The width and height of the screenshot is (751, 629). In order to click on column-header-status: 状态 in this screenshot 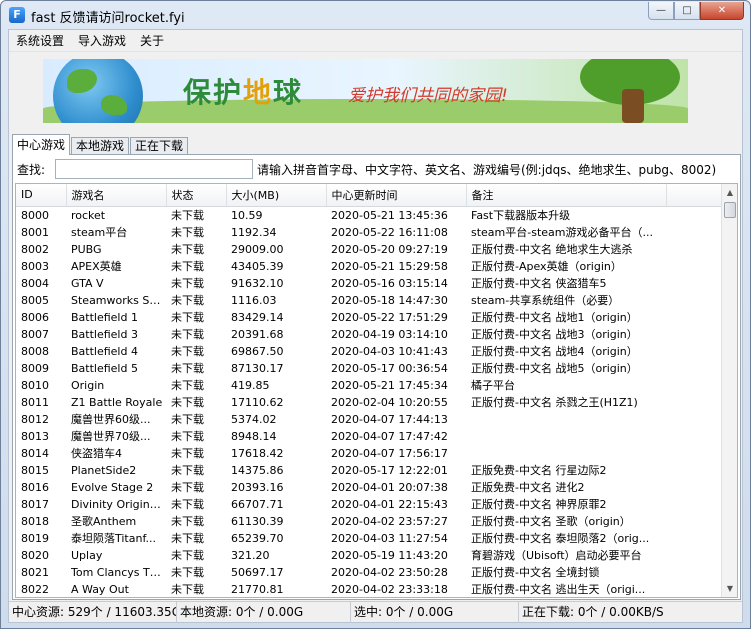, I will do `click(196, 195)`.